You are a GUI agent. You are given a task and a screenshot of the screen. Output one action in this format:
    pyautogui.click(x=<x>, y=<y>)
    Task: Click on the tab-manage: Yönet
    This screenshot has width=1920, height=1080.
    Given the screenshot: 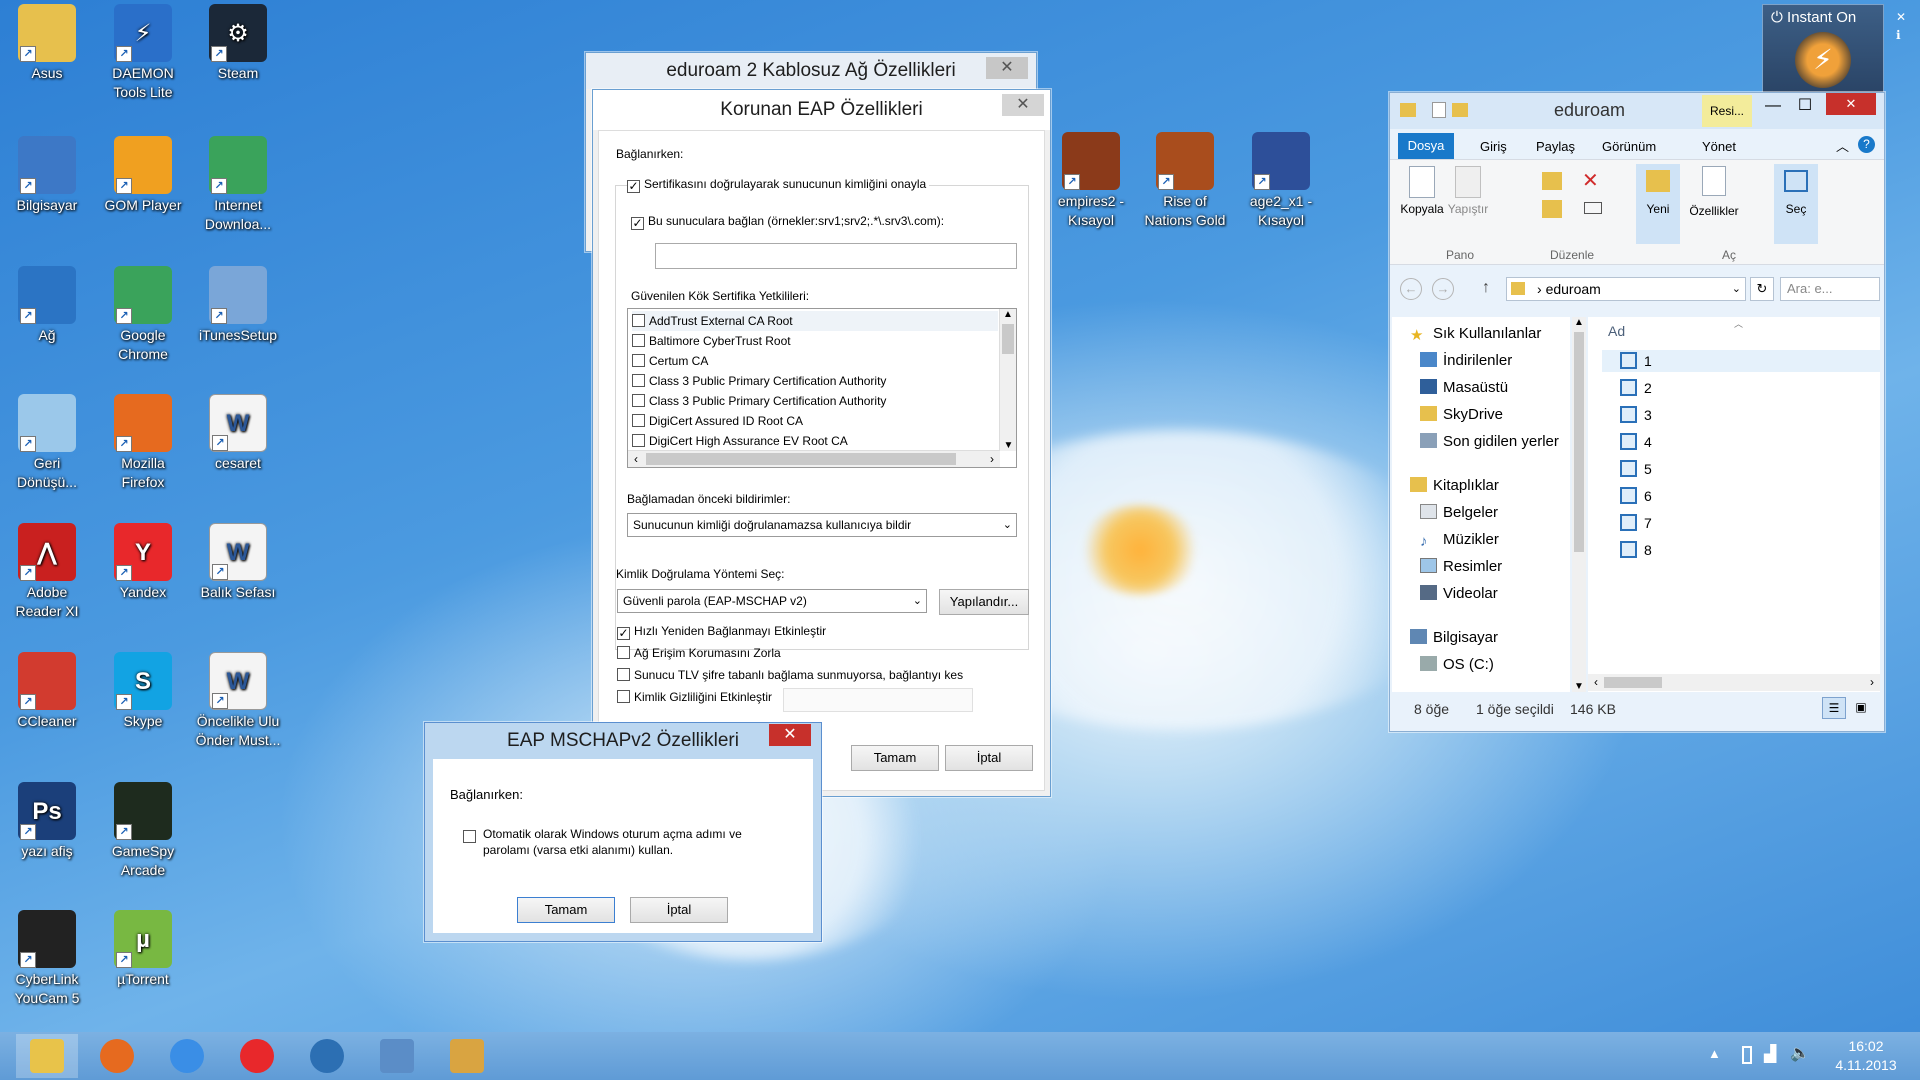 What is the action you would take?
    pyautogui.click(x=1719, y=146)
    